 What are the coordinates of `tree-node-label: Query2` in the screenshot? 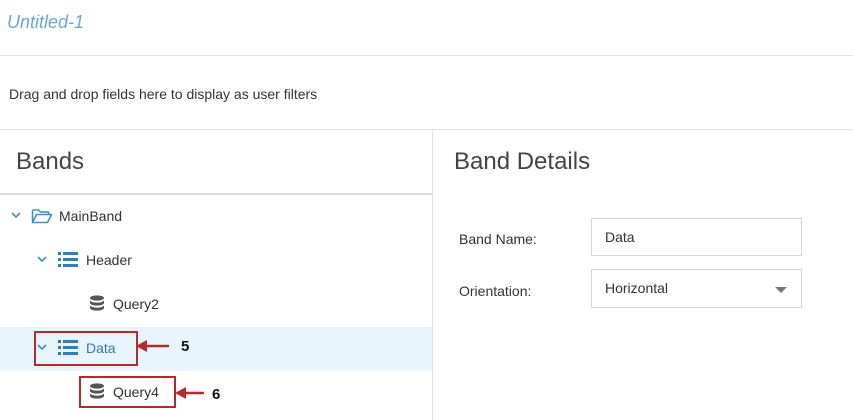 It's located at (136, 304).